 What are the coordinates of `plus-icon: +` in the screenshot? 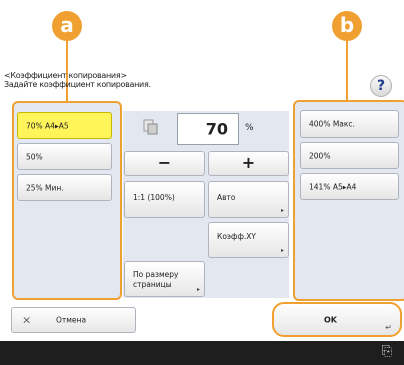 It's located at (248, 162).